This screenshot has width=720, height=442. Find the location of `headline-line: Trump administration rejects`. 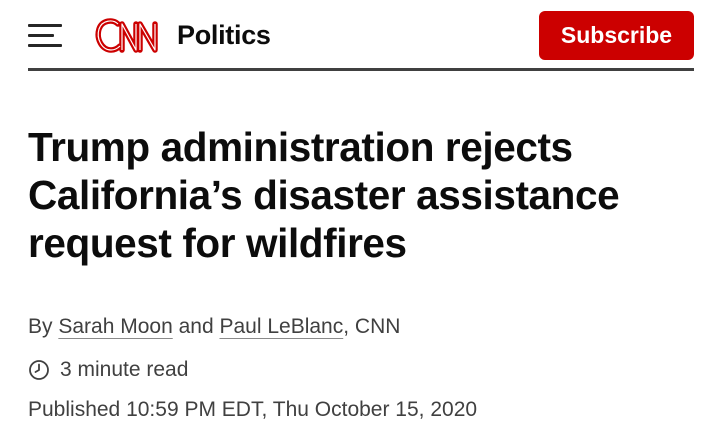

headline-line: Trump administration rejects is located at coordinates (300, 147).